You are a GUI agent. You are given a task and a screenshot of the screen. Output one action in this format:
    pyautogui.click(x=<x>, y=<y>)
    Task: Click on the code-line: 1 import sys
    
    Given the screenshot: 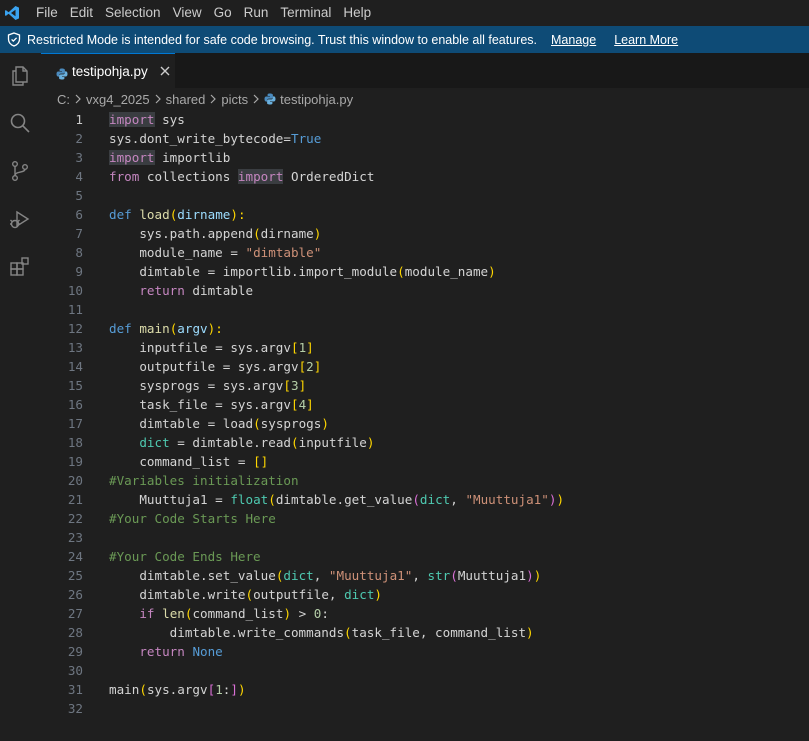 What is the action you would take?
    pyautogui.click(x=425, y=119)
    